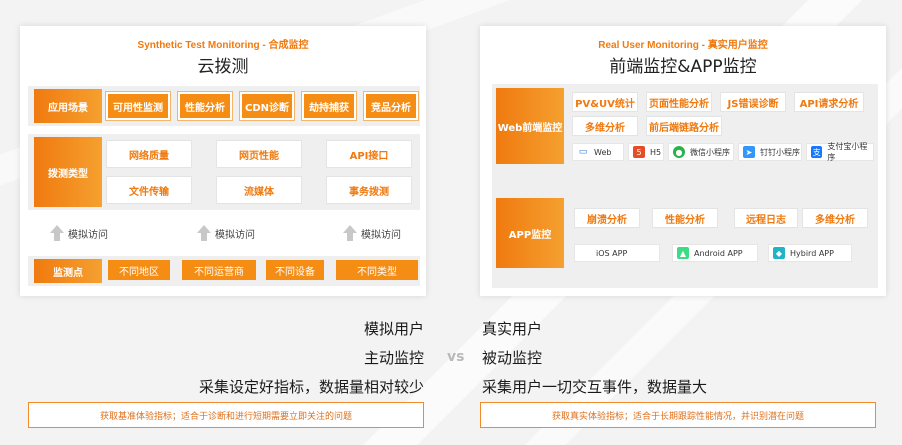 This screenshot has width=902, height=445. I want to click on web-monitoring-label: Web前端监控, so click(530, 126).